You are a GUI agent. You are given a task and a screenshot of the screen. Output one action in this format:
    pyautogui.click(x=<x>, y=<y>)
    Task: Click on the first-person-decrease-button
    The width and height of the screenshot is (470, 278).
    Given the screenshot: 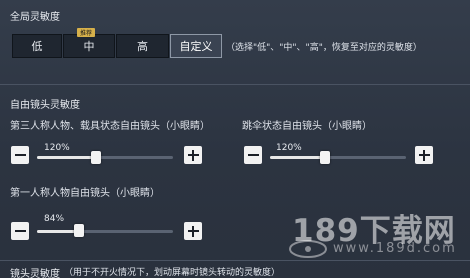 What is the action you would take?
    pyautogui.click(x=20, y=231)
    